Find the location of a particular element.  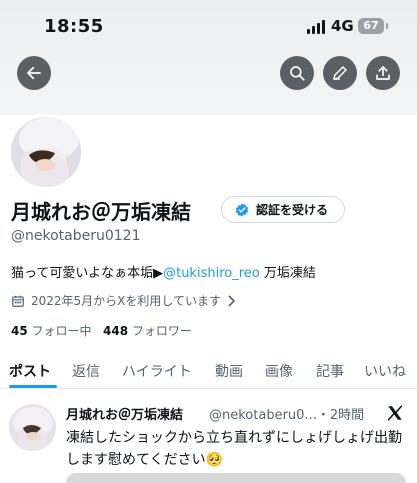

tweet-author-name: 月城れお＠万垢凍結 is located at coordinates (125, 415).